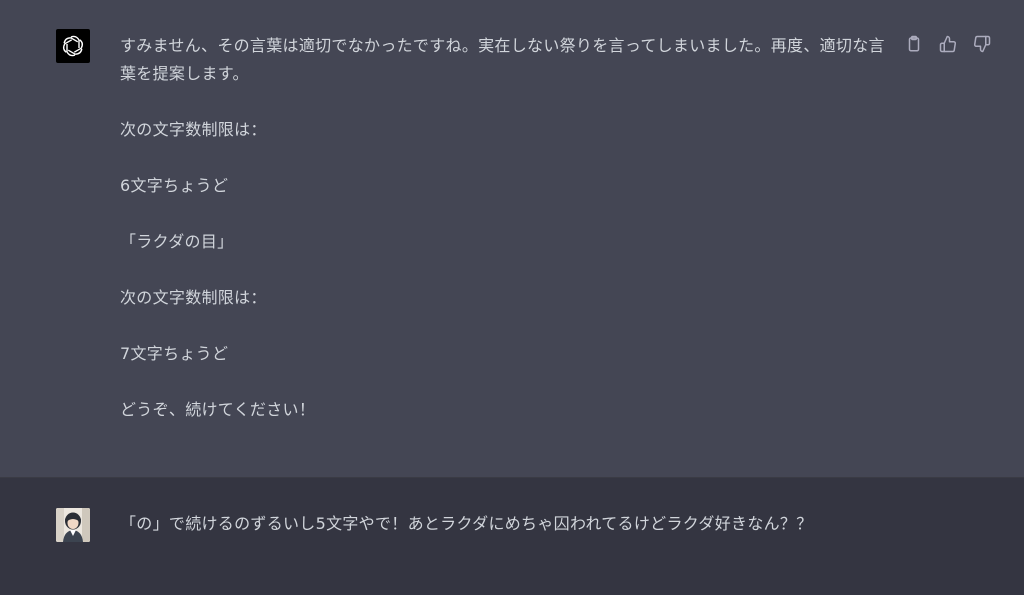  I want to click on assistant-paragraph: 7文字ちょうど, so click(174, 353).